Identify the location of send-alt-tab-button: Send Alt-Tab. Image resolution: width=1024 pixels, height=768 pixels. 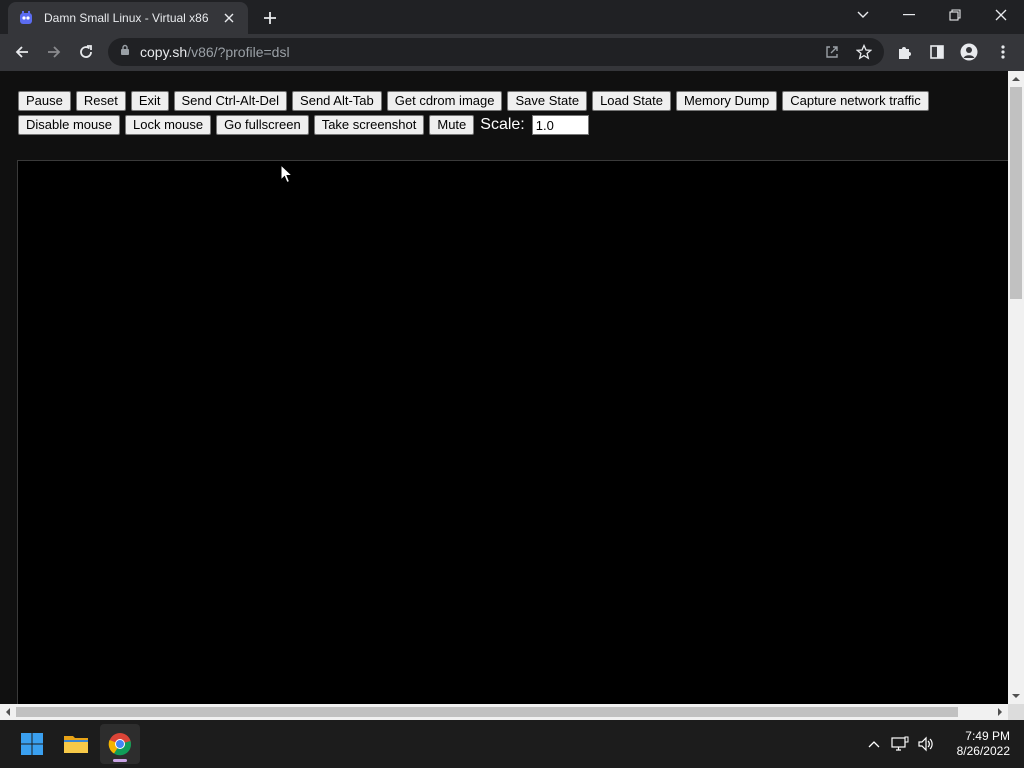
(337, 101).